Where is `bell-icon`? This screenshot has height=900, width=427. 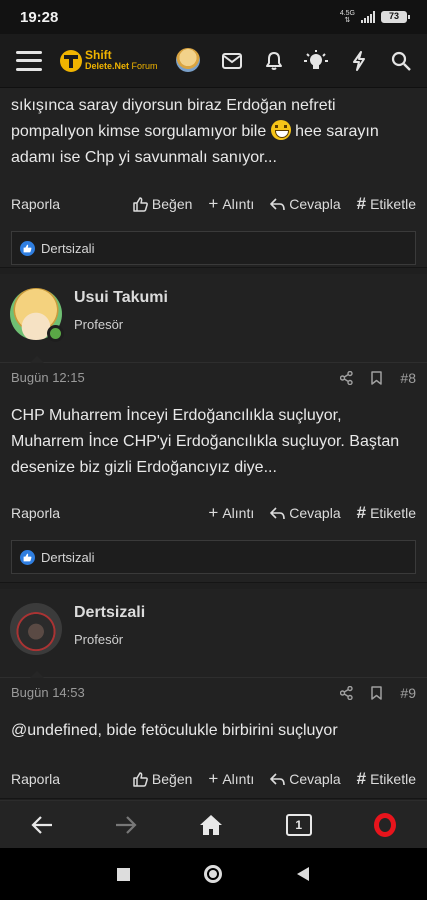
bell-icon is located at coordinates (274, 61).